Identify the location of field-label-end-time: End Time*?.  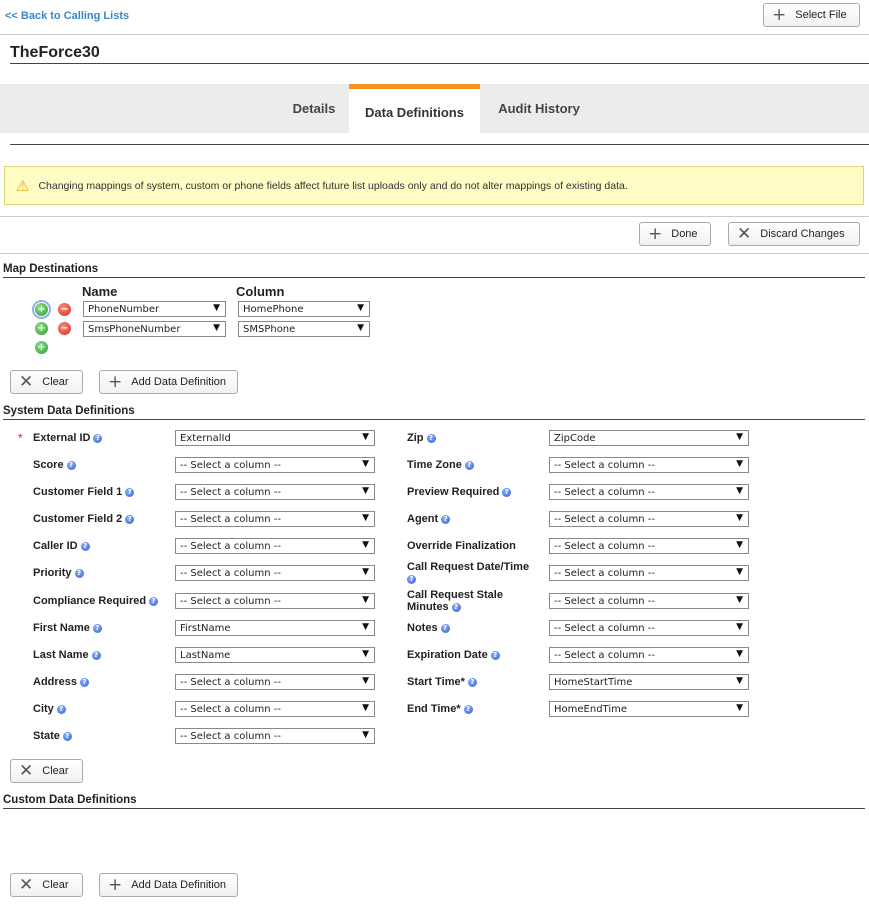
(440, 709).